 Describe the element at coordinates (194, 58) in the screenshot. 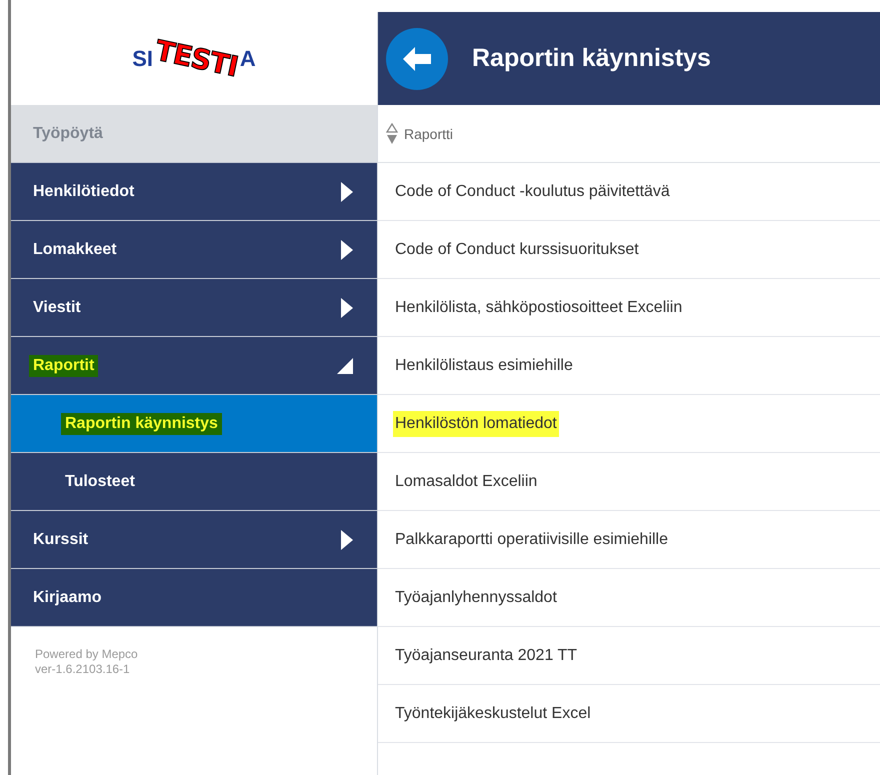

I see `logo: SI TESTI A` at that location.